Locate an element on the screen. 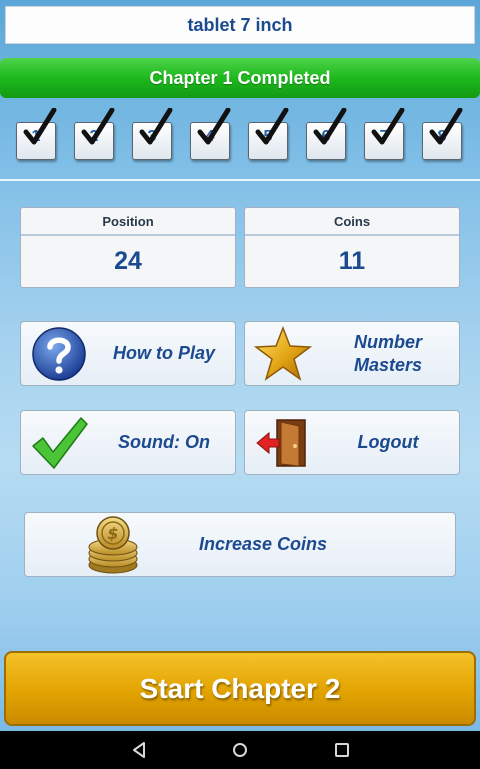 The image size is (480, 769). logout-label: Logout is located at coordinates (388, 442).